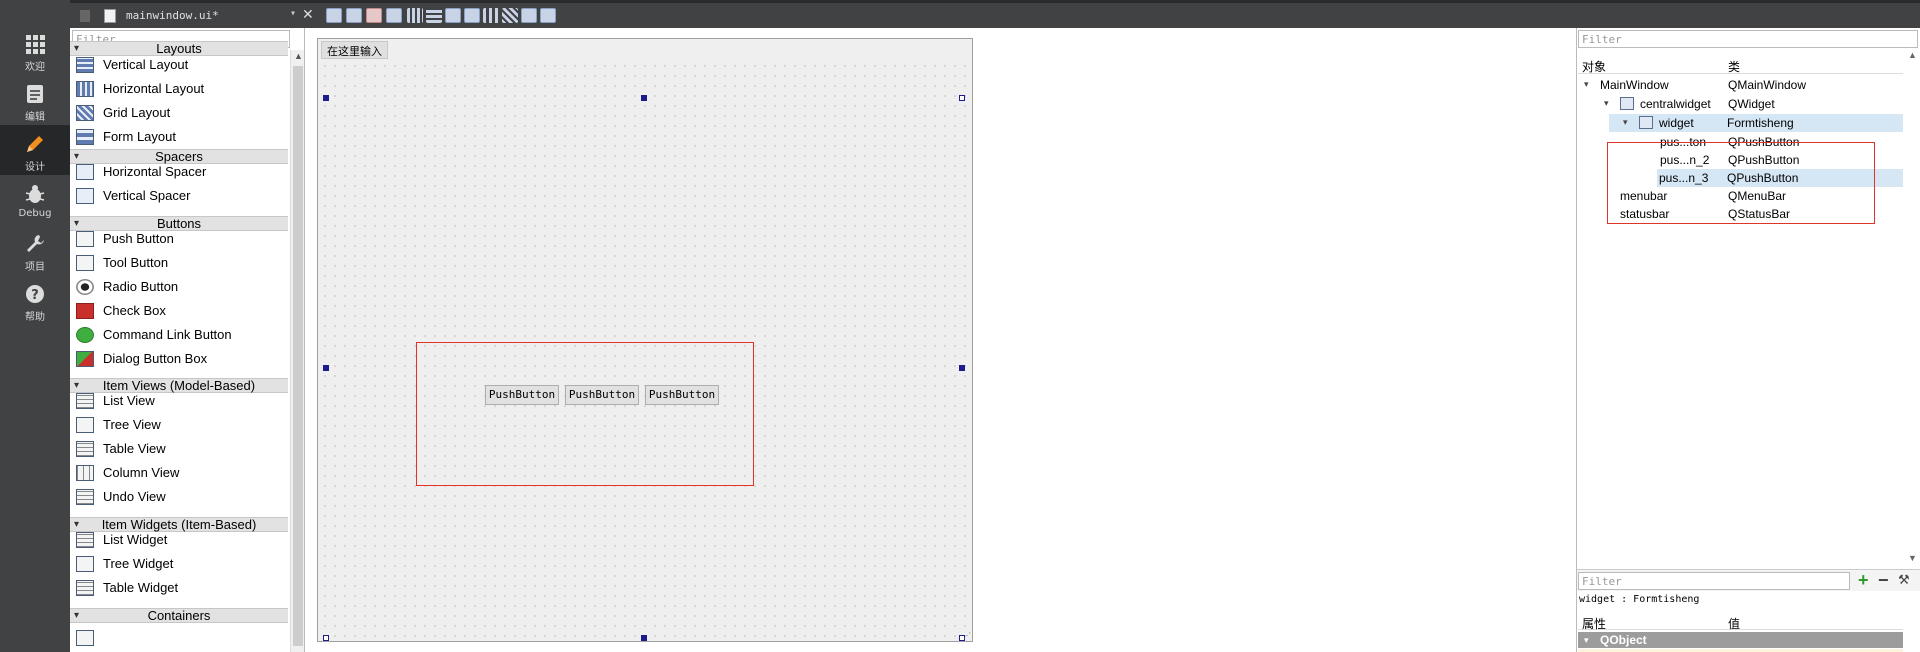  I want to click on scrollbar-thumb, so click(298, 356).